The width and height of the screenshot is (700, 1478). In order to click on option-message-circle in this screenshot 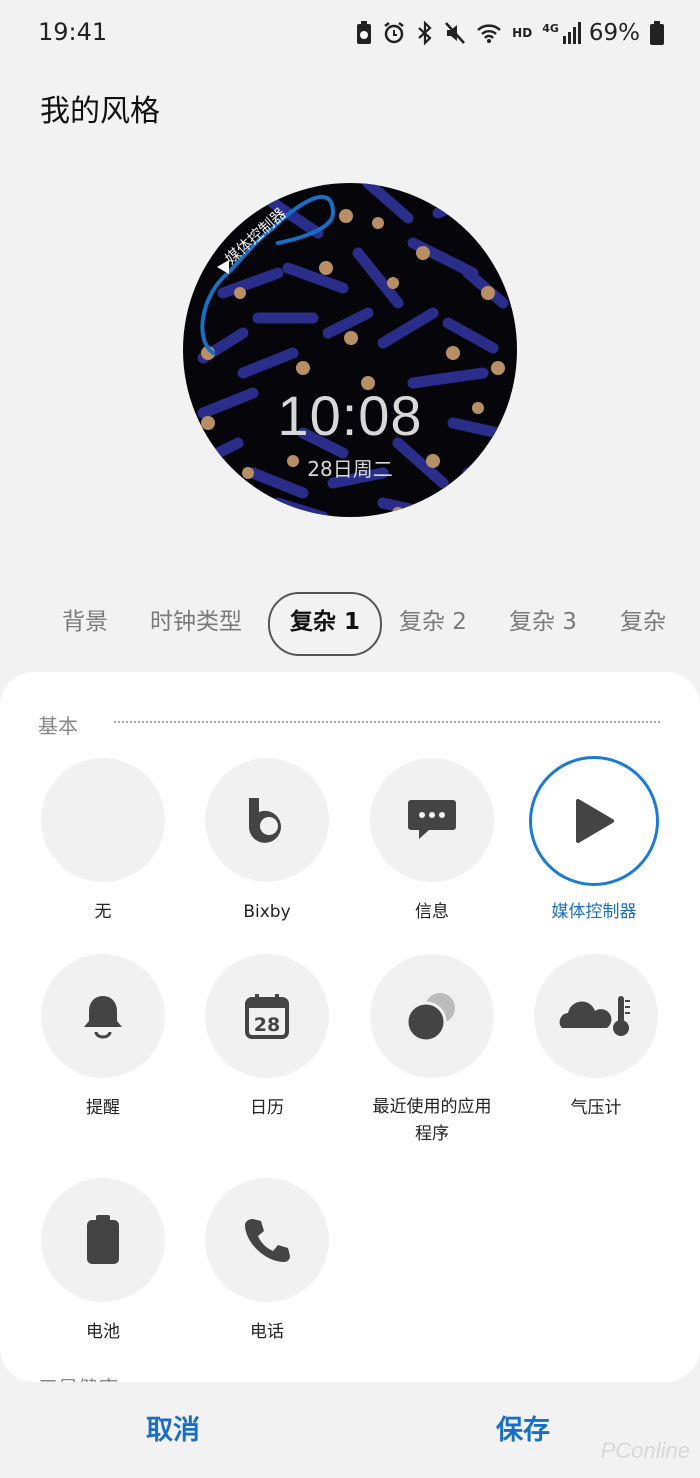, I will do `click(432, 820)`.